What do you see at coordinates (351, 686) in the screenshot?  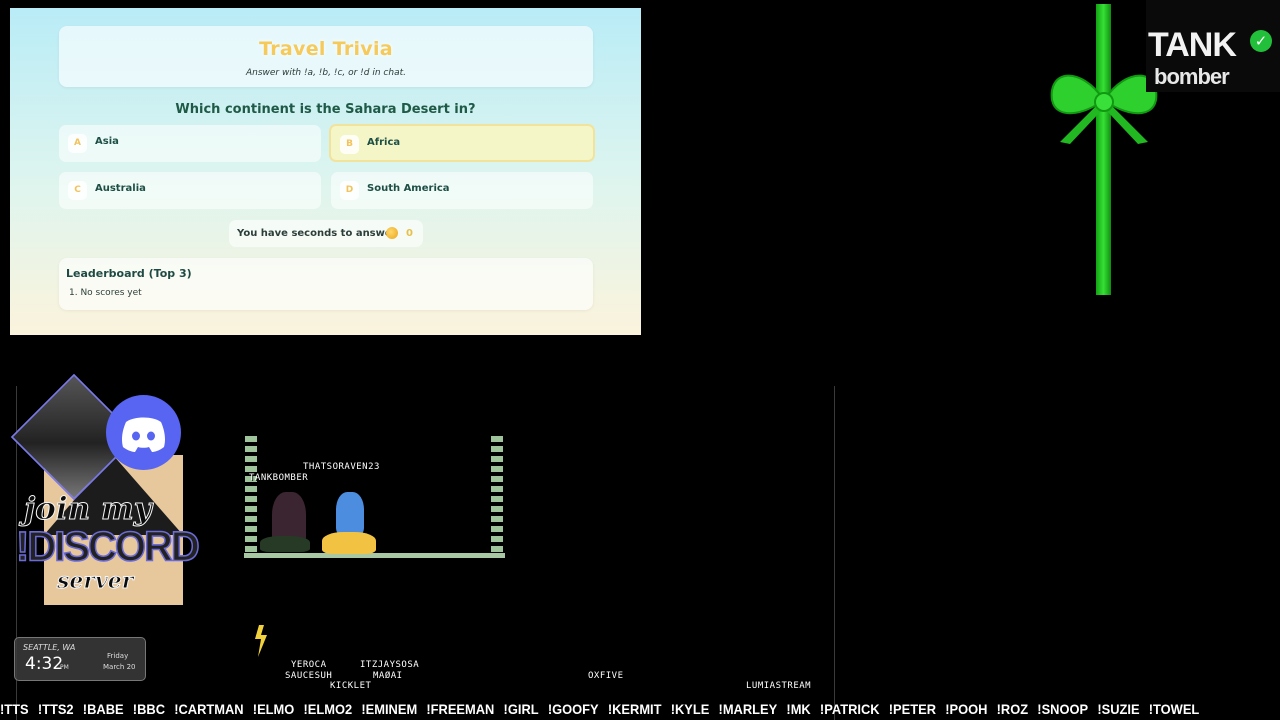 I see `viewer-name: KICKLET` at bounding box center [351, 686].